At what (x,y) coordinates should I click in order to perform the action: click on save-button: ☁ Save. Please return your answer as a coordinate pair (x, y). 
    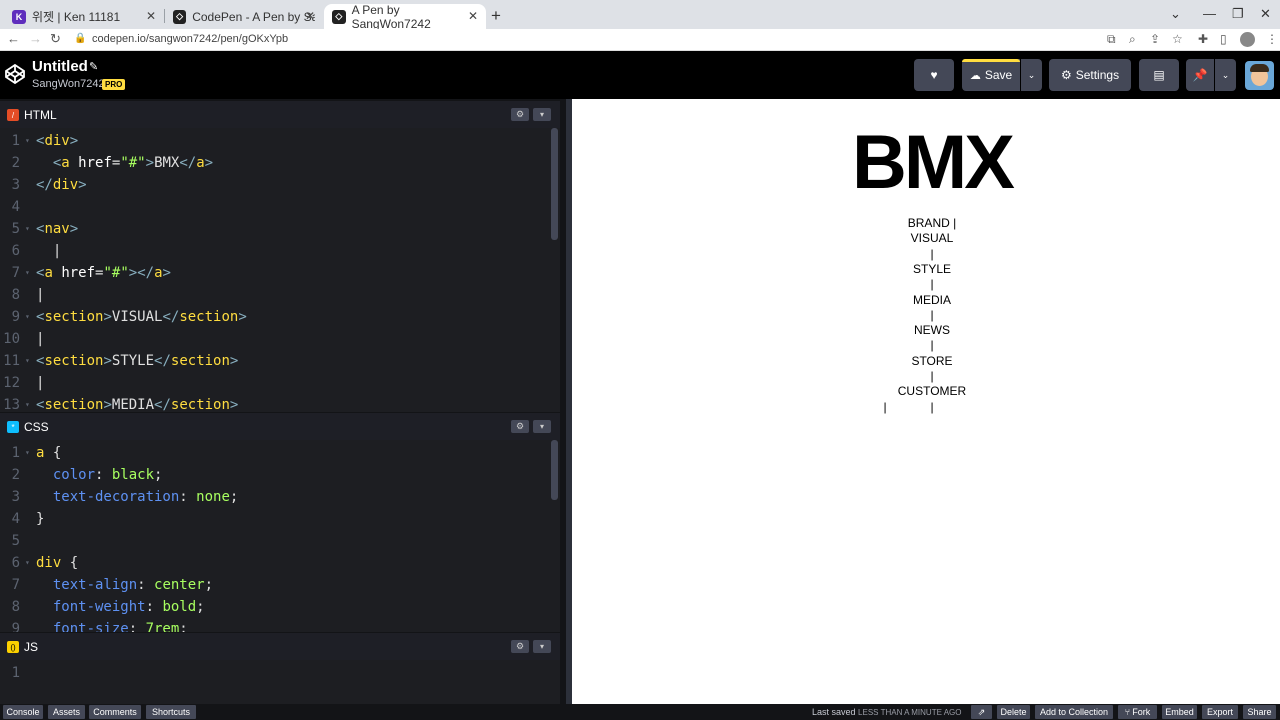
    Looking at the image, I should click on (991, 75).